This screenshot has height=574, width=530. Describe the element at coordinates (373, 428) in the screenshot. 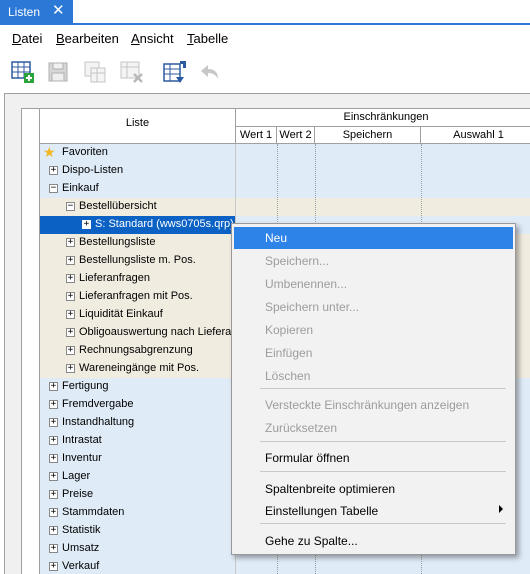

I see `context-menu-item: Zurücksetzen` at that location.